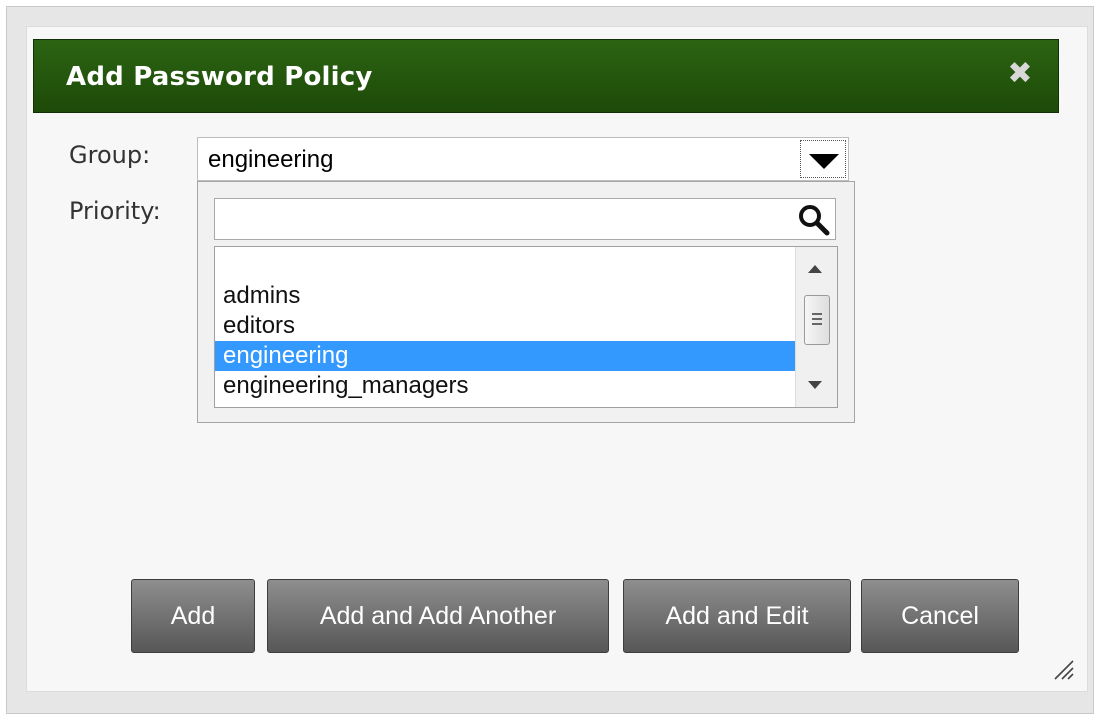  What do you see at coordinates (1064, 670) in the screenshot?
I see `resize-grip-icon` at bounding box center [1064, 670].